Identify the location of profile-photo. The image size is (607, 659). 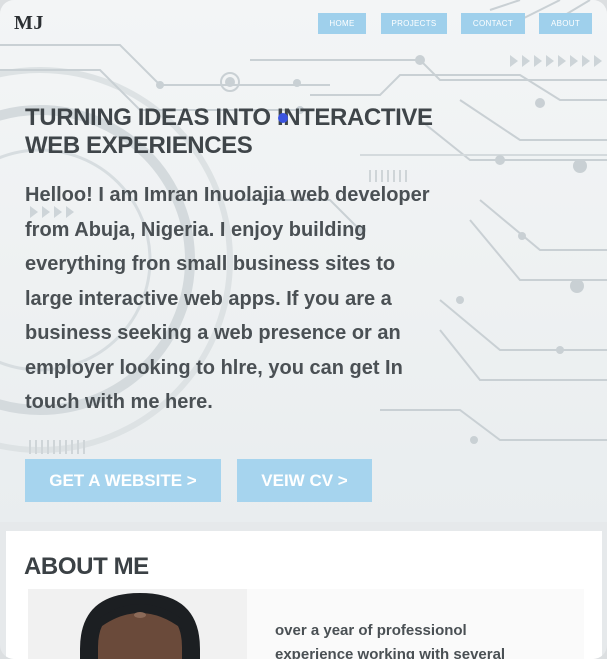
(137, 624).